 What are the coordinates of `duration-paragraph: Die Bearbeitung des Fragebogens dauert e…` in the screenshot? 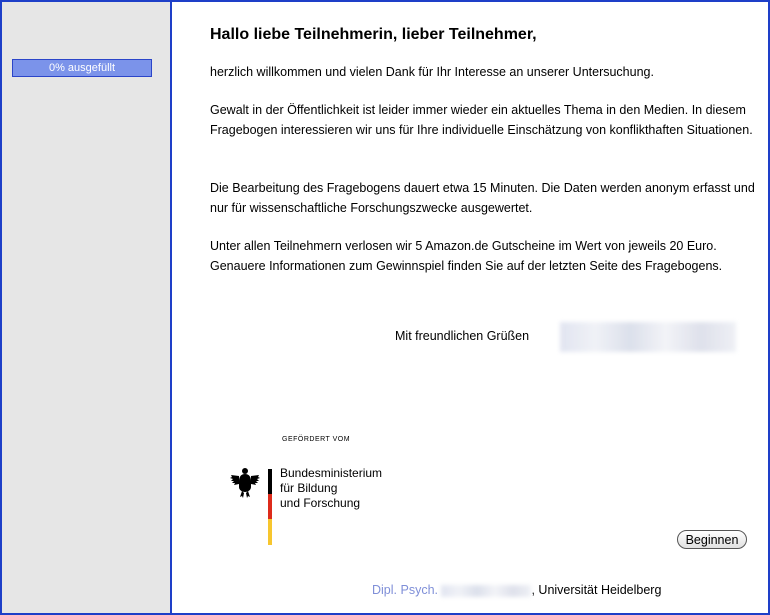 It's located at (482, 198).